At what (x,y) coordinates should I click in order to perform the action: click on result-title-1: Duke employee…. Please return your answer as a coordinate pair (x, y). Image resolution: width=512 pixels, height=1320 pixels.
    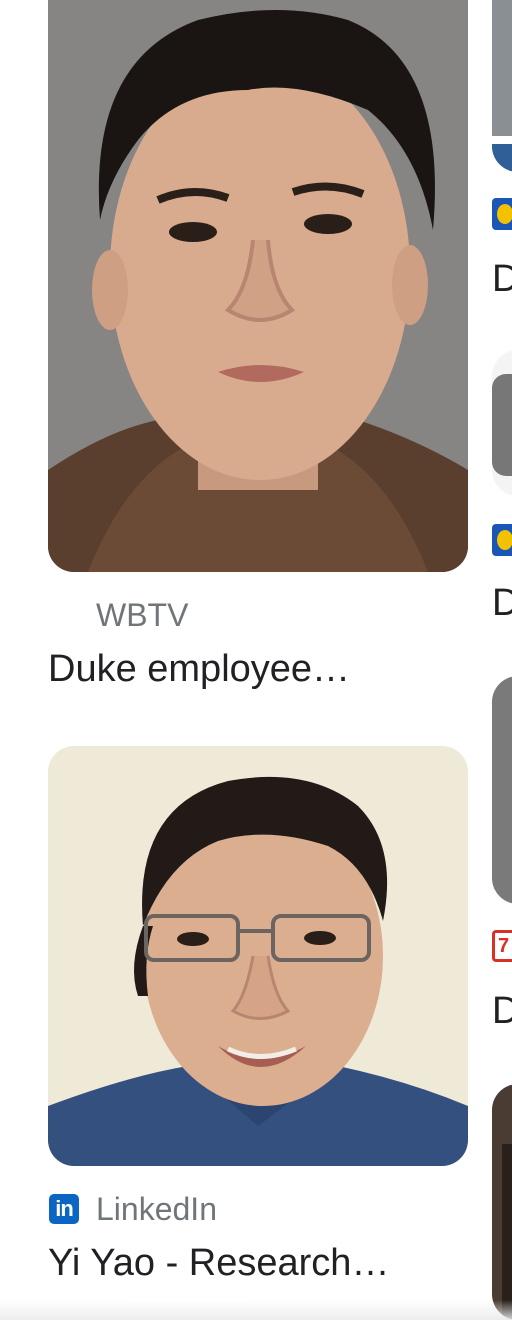
    Looking at the image, I should click on (258, 669).